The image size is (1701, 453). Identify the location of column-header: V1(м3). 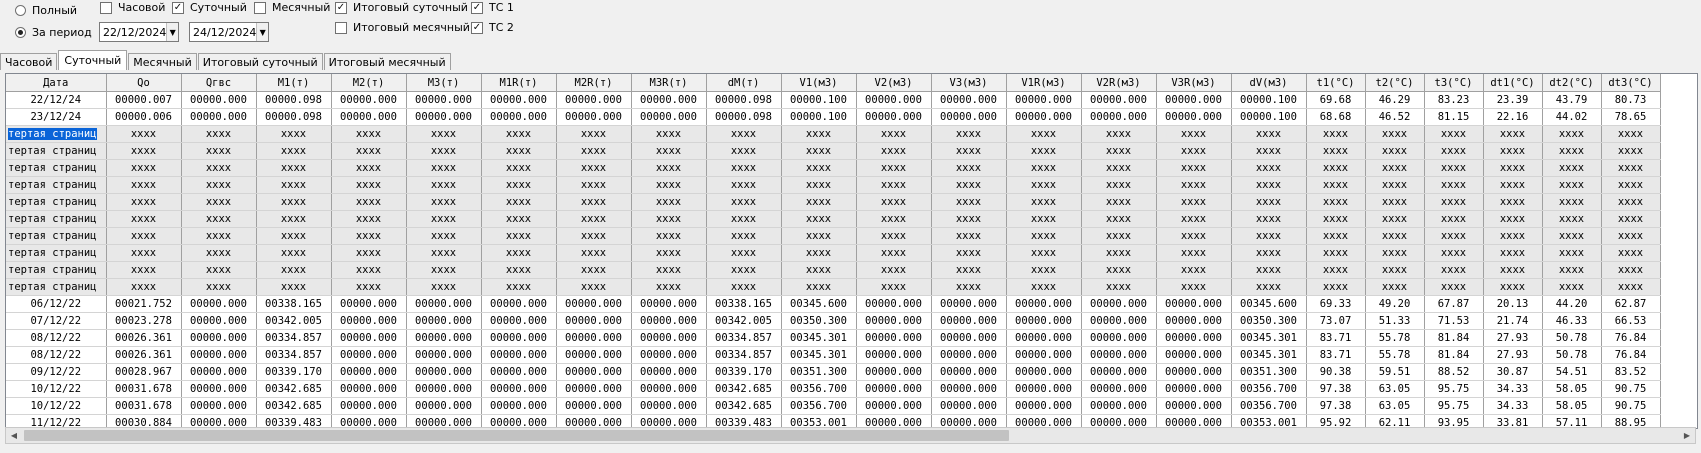
(819, 83).